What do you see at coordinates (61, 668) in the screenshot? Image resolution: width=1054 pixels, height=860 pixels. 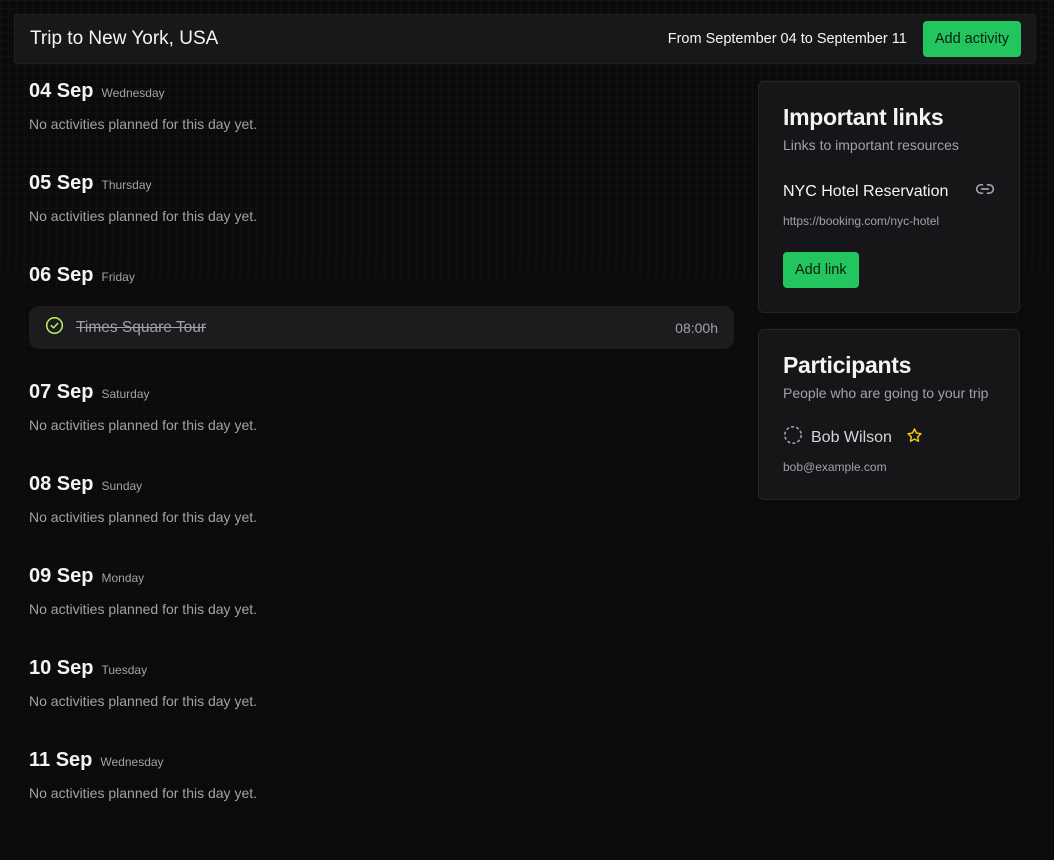 I see `day-date: 10 Sep` at bounding box center [61, 668].